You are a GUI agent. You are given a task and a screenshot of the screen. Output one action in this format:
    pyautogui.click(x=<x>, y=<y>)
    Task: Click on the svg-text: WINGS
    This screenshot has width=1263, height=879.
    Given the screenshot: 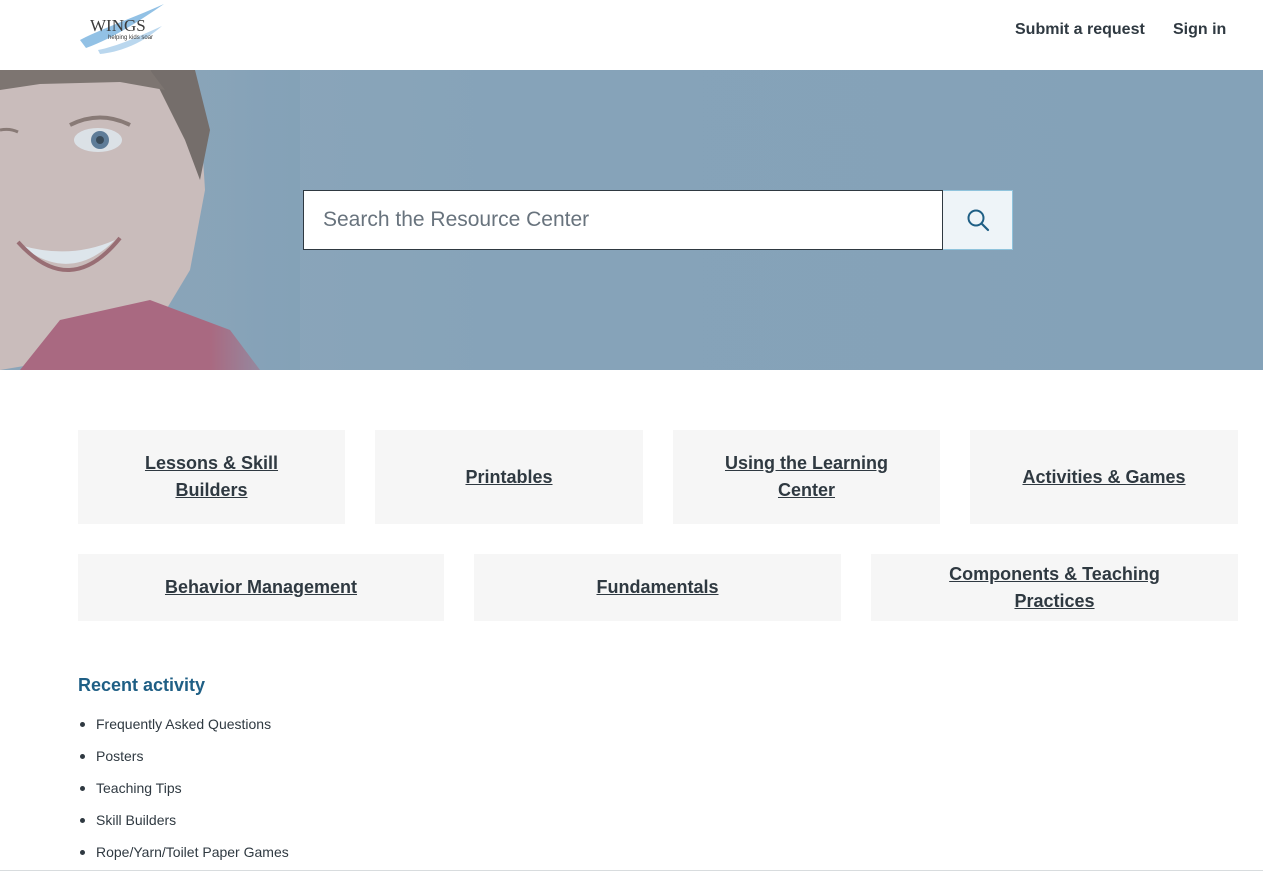 What is the action you would take?
    pyautogui.click(x=118, y=25)
    